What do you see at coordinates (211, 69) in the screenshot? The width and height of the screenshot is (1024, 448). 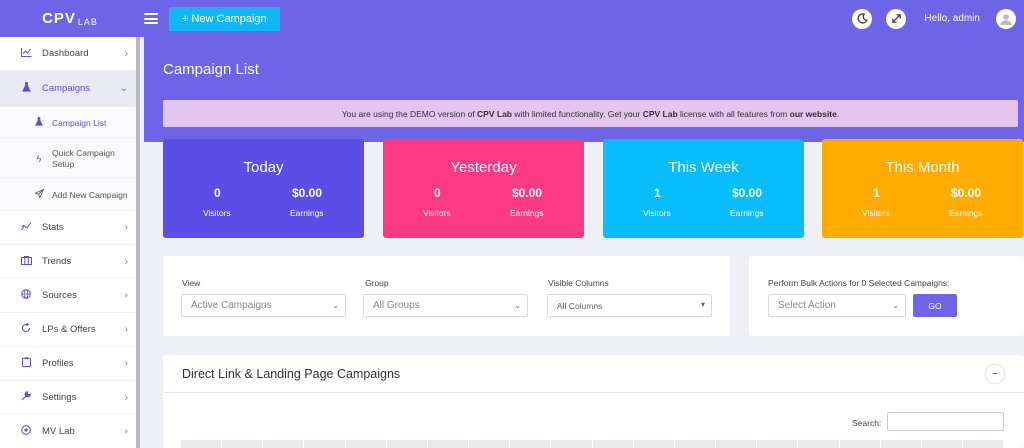 I see `page-title: Campaign List` at bounding box center [211, 69].